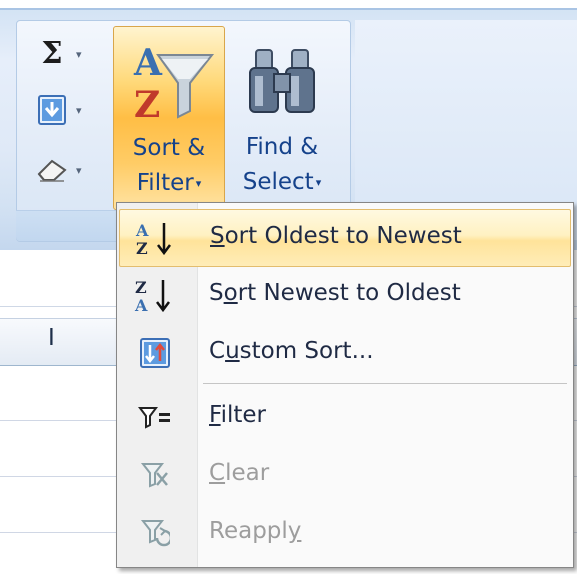  What do you see at coordinates (51, 338) in the screenshot?
I see `column-header-i: I` at bounding box center [51, 338].